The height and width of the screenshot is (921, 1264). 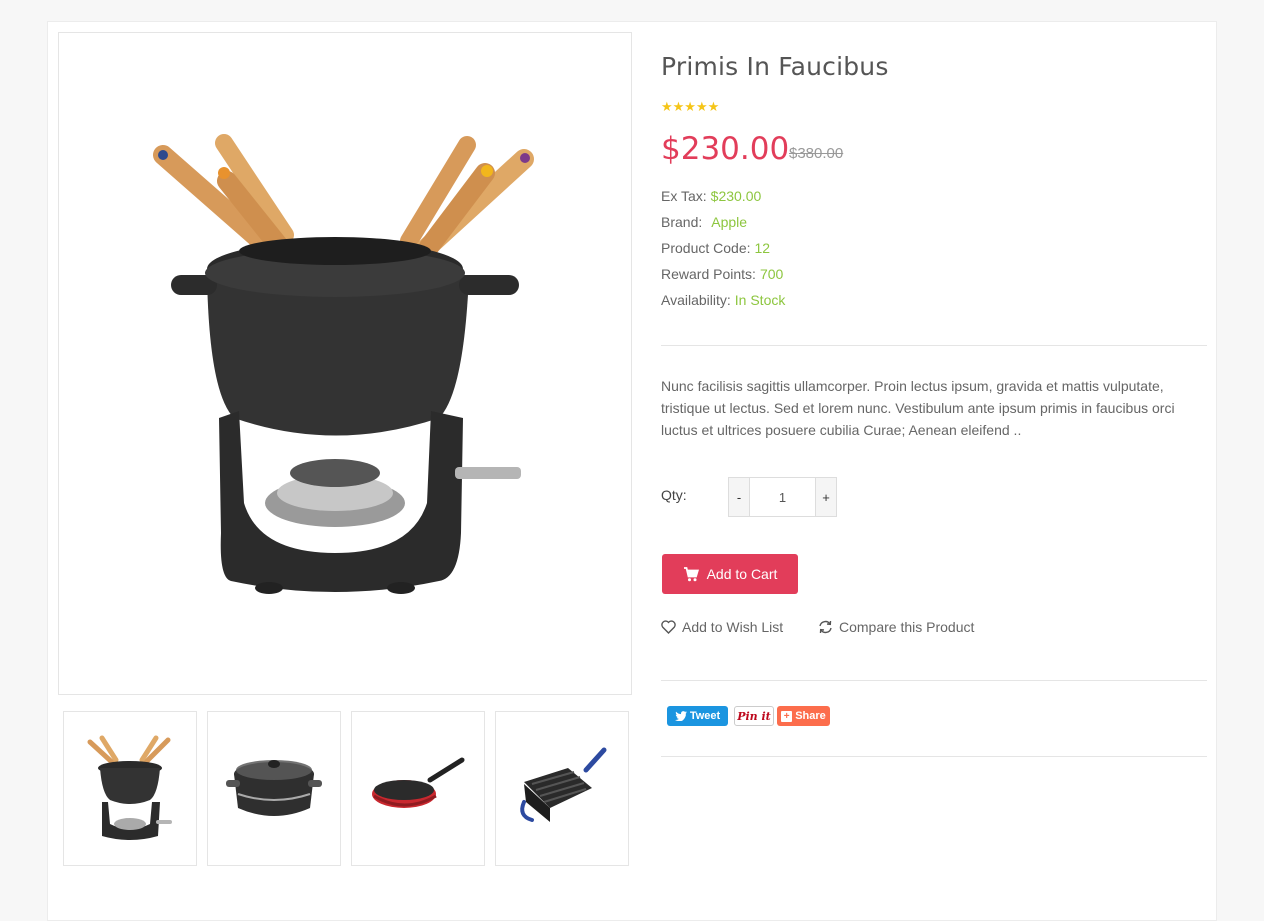 I want to click on tweet-button: Tweet, so click(x=697, y=716).